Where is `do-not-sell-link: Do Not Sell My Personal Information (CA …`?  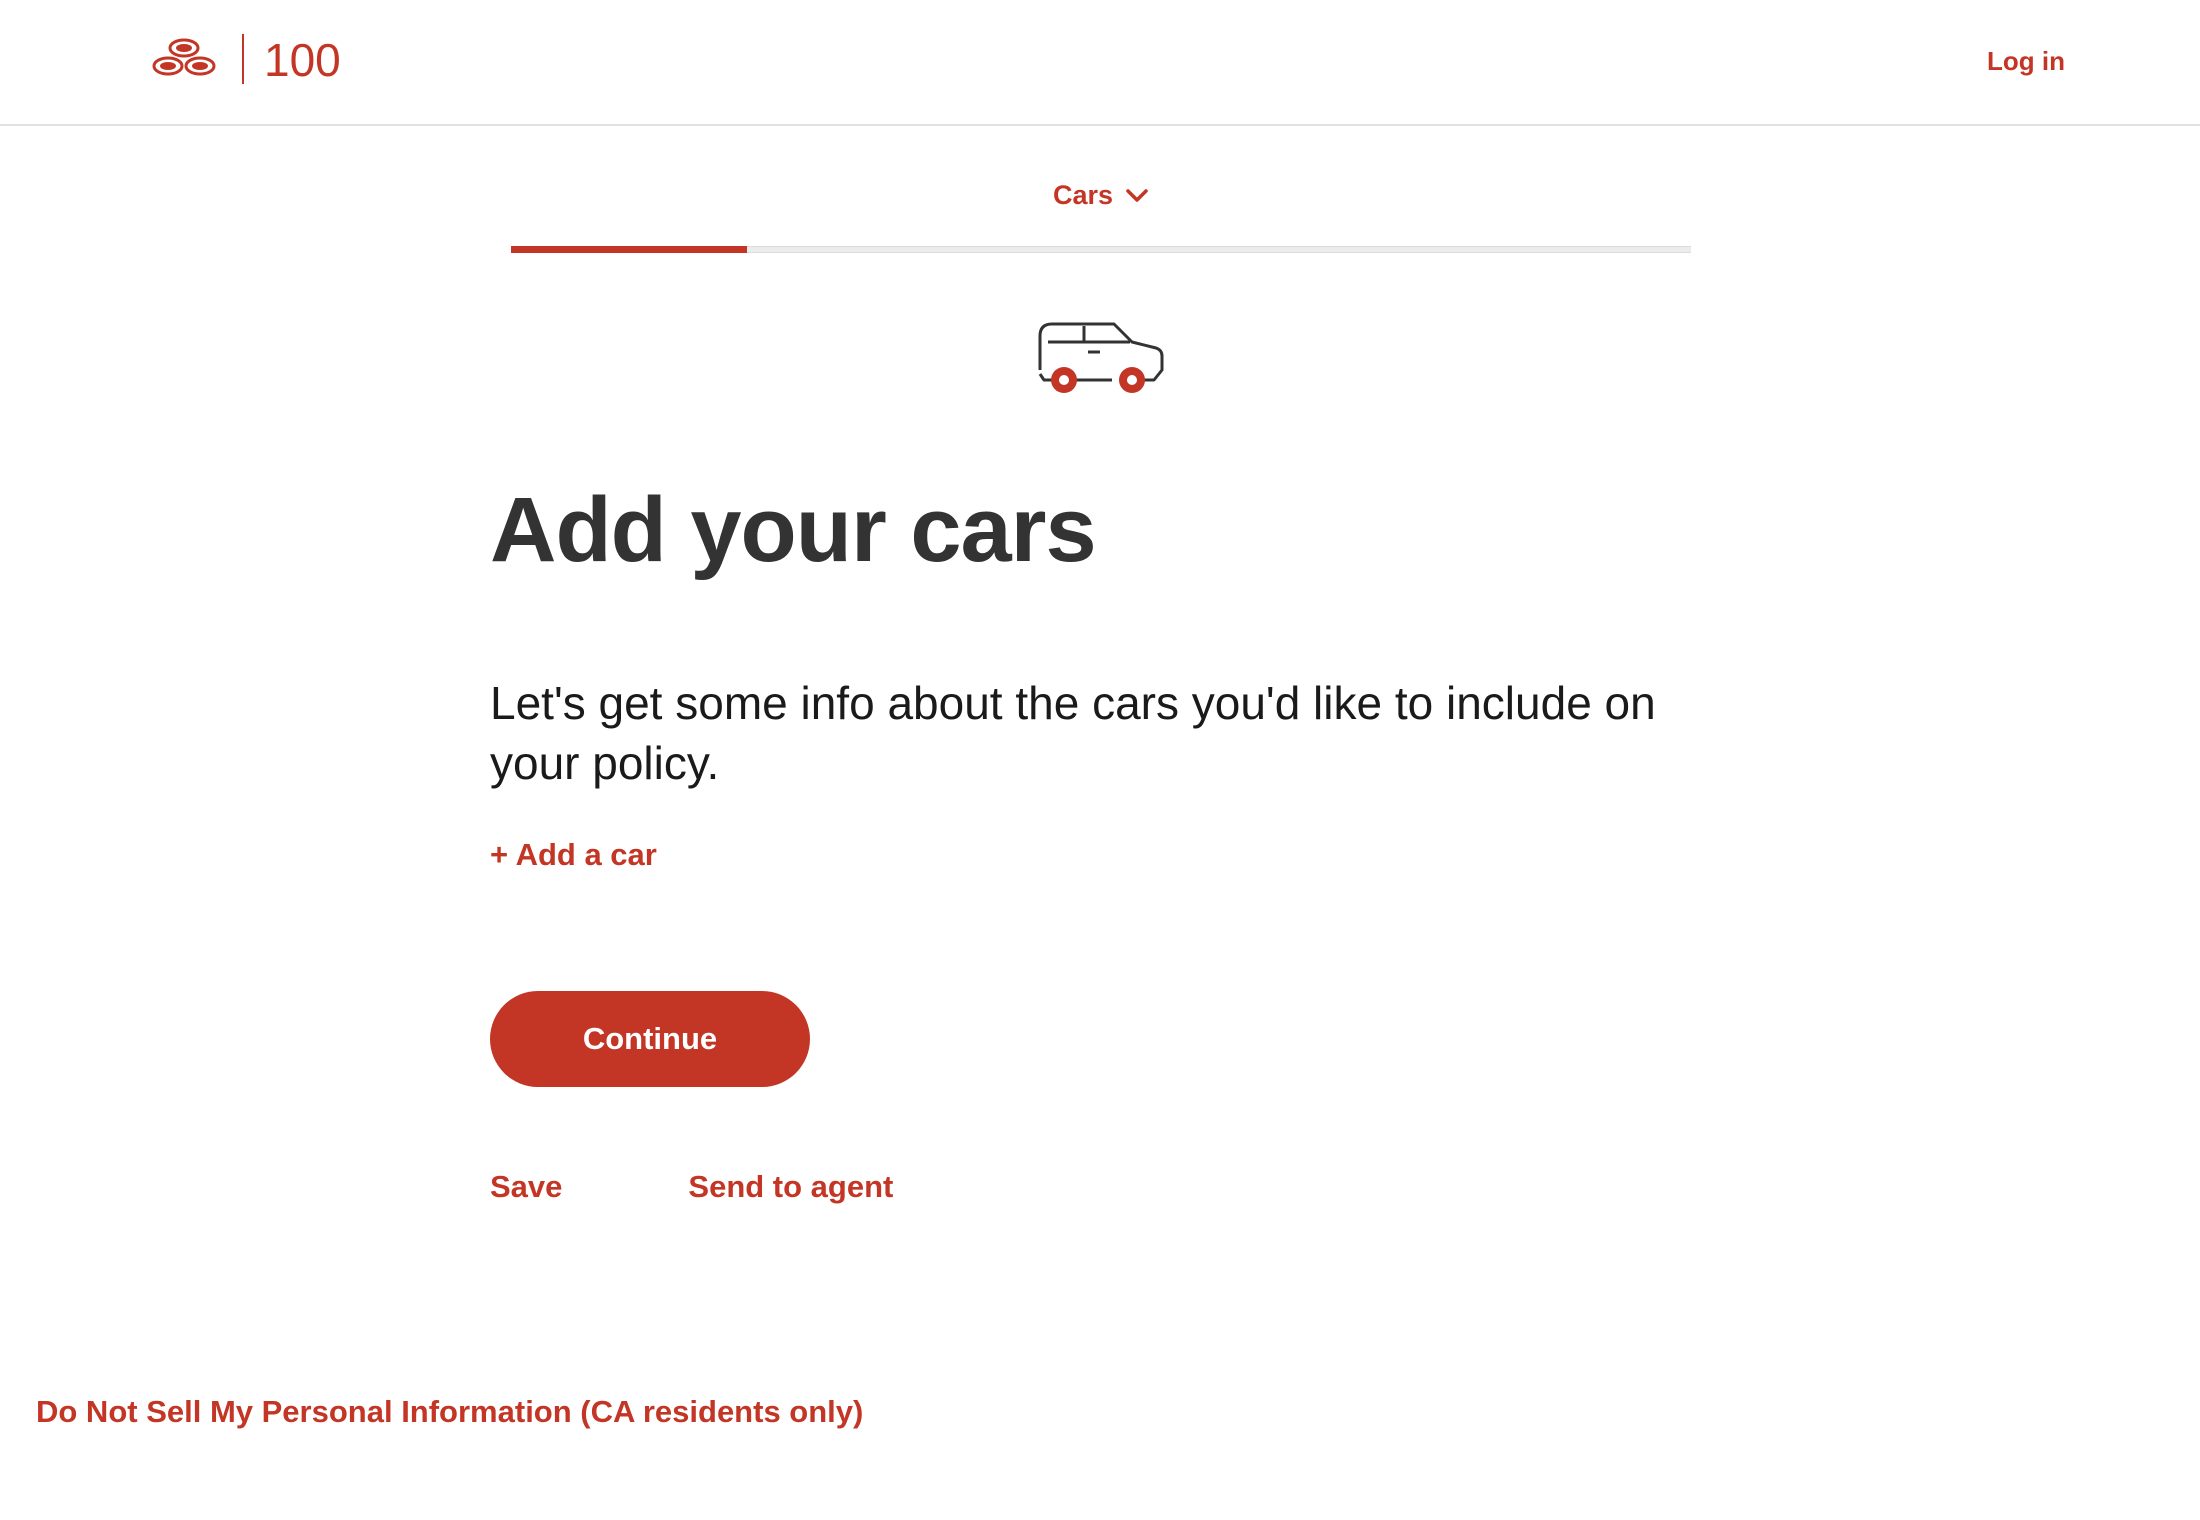 do-not-sell-link: Do Not Sell My Personal Information (CA … is located at coordinates (449, 1412).